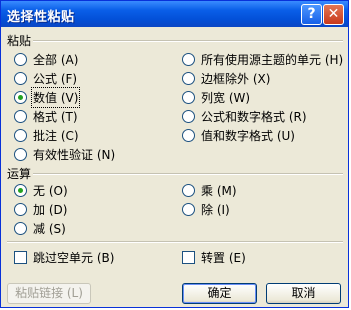 The height and width of the screenshot is (310, 351). I want to click on radio-values, so click(20, 97).